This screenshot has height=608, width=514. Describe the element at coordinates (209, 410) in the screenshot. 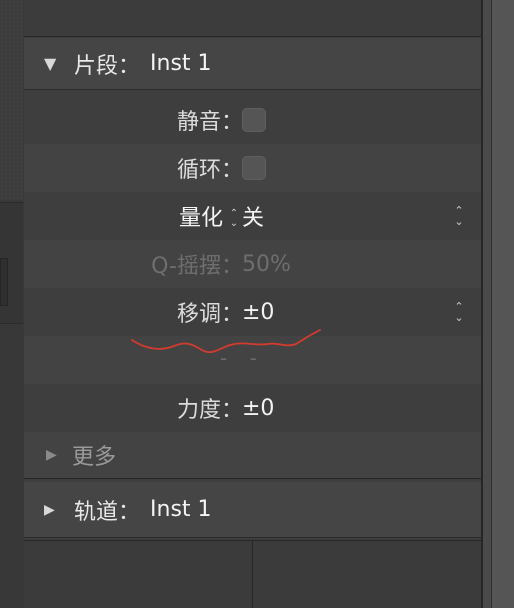

I see `velocity-label: 力度：` at that location.